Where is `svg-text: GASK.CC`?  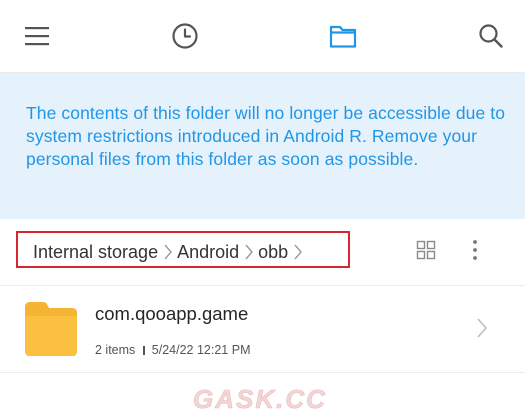
svg-text: GASK.CC is located at coordinates (260, 399).